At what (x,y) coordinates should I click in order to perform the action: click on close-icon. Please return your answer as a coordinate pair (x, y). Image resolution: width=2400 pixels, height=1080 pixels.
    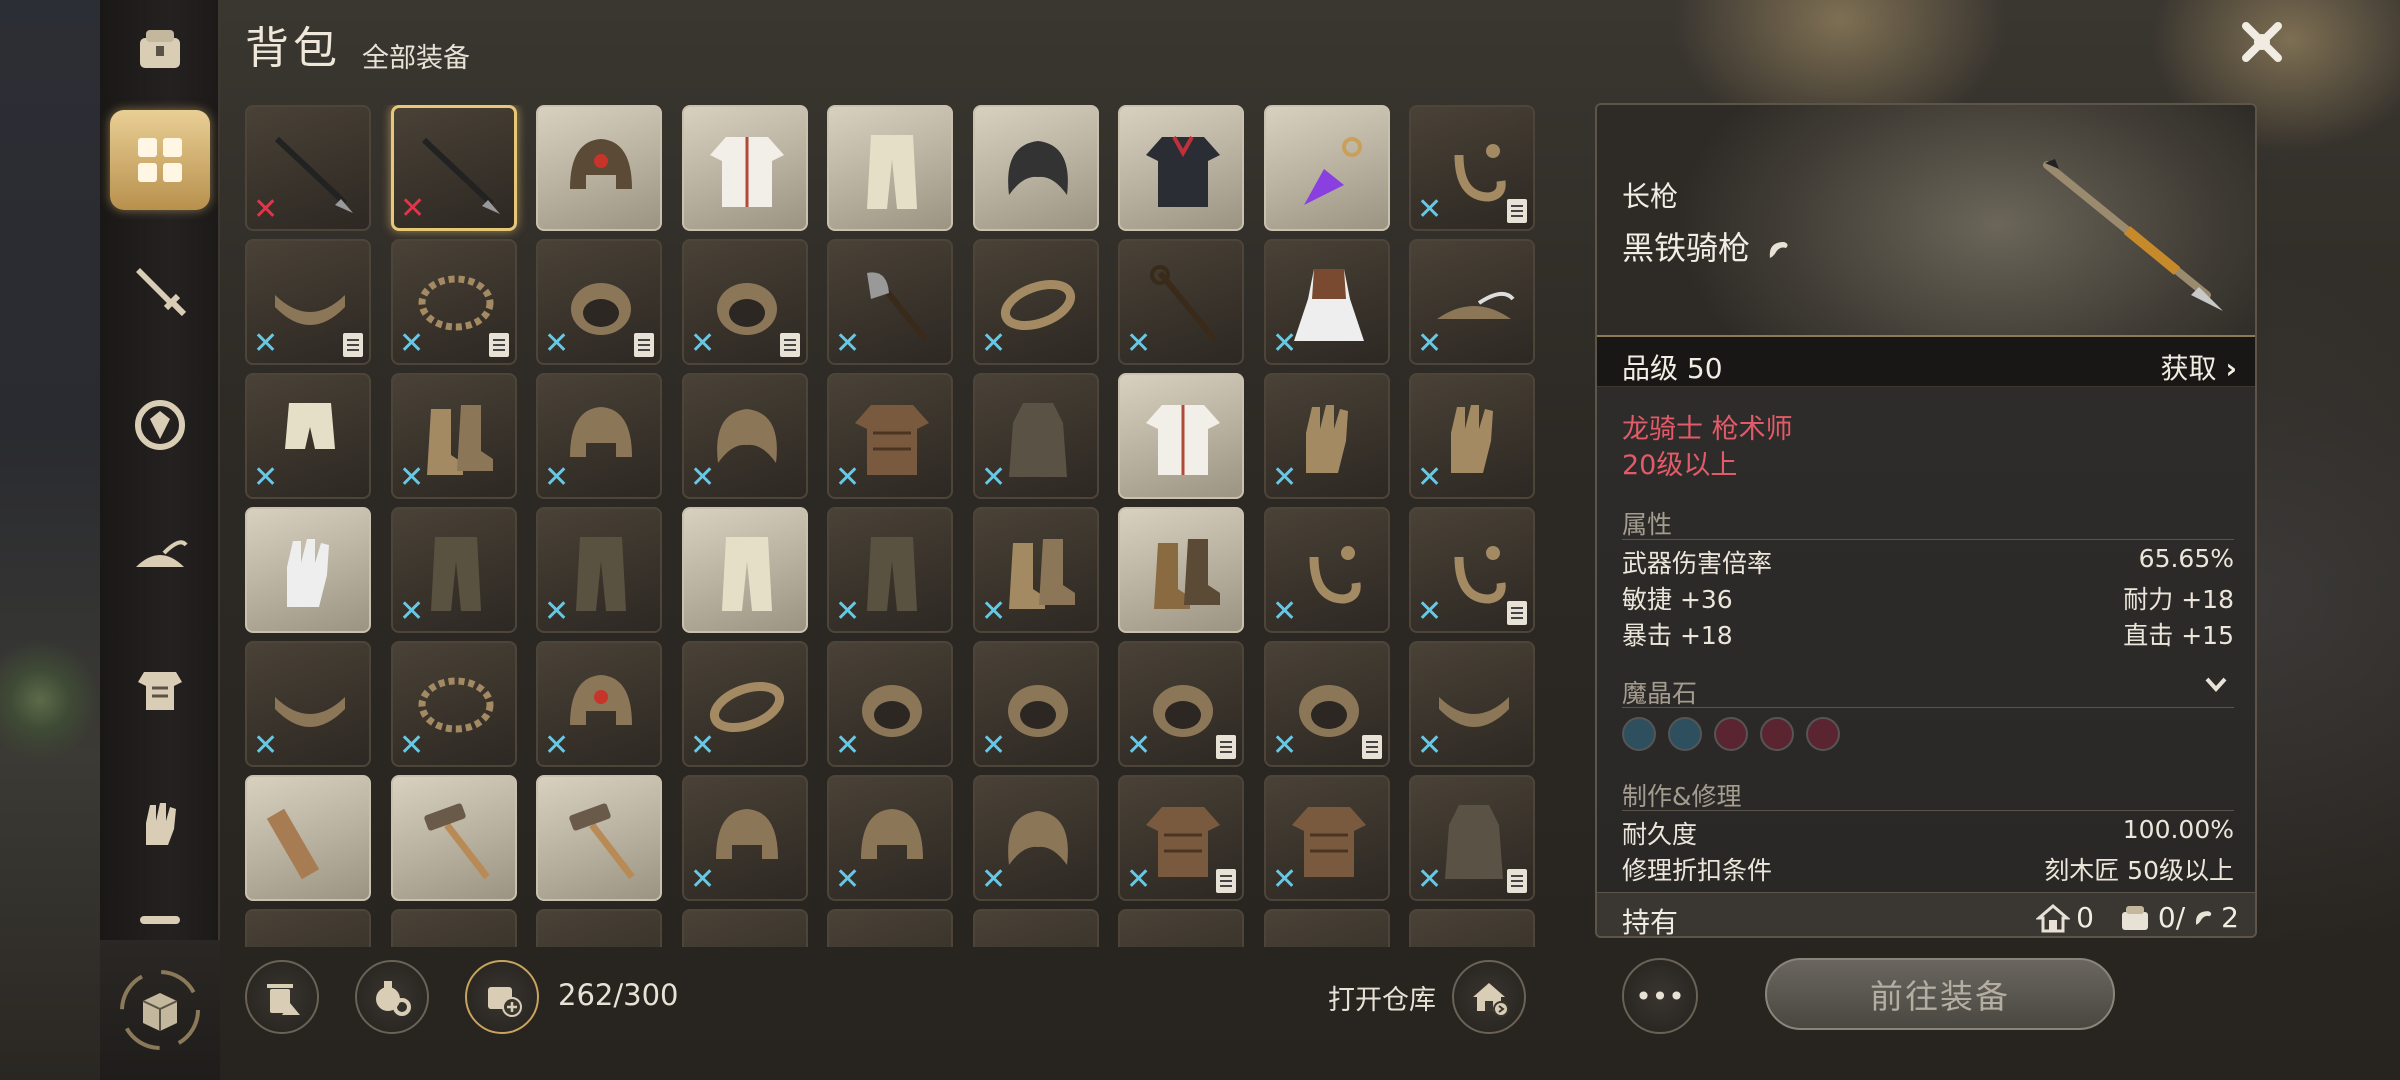
    Looking at the image, I should click on (2262, 42).